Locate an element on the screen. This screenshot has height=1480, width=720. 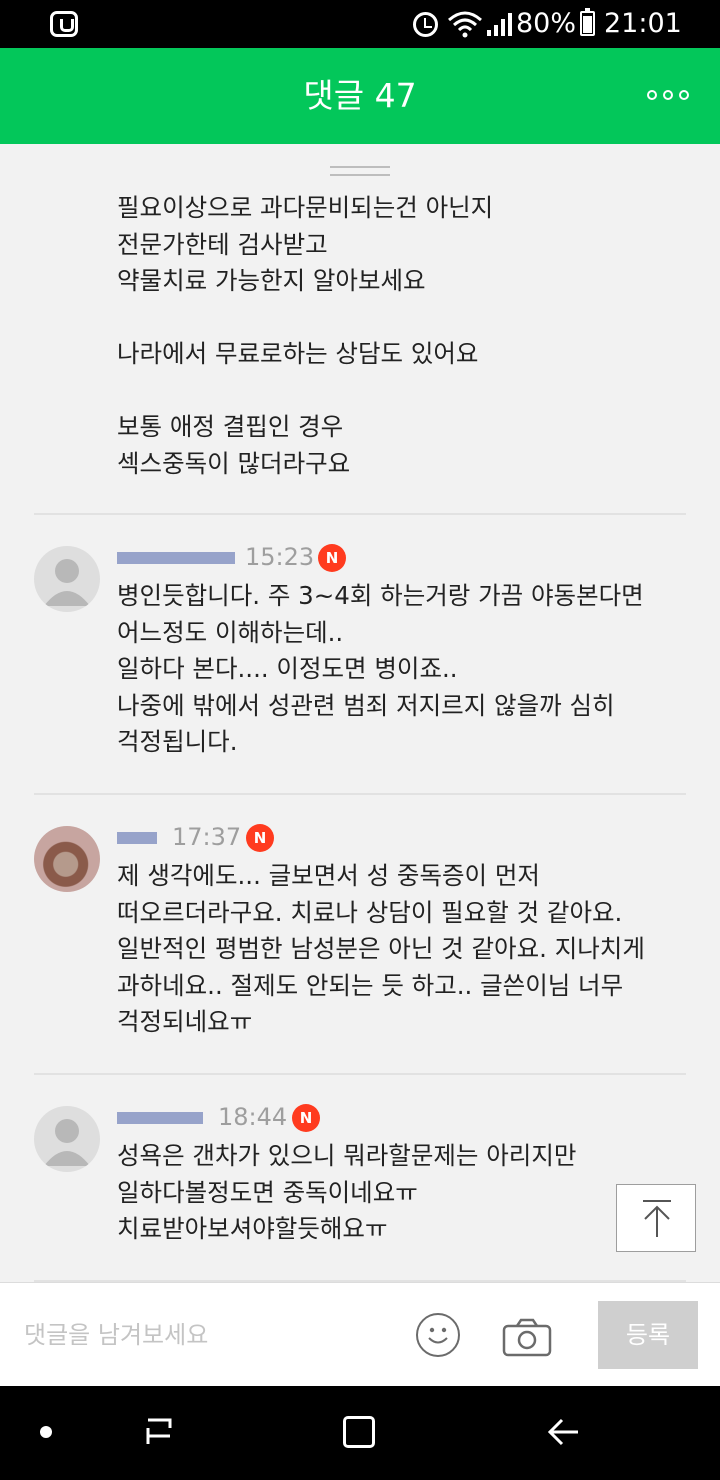
wifi-icon is located at coordinates (465, 24).